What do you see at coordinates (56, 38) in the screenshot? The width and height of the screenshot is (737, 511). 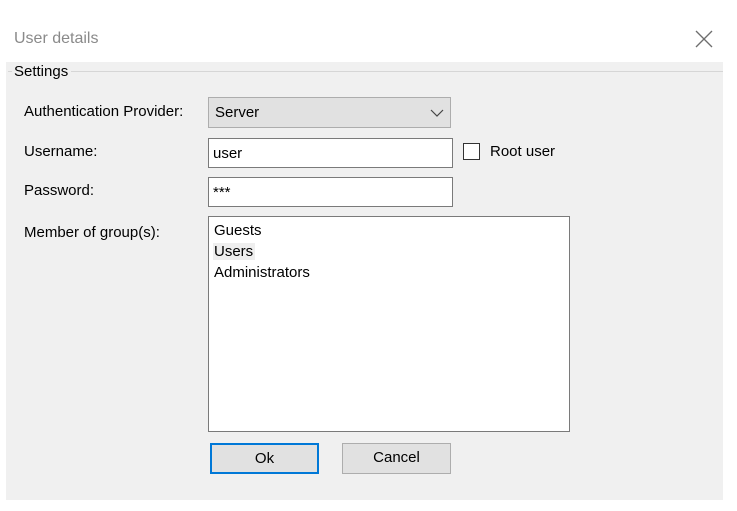 I see `window-title: User details` at bounding box center [56, 38].